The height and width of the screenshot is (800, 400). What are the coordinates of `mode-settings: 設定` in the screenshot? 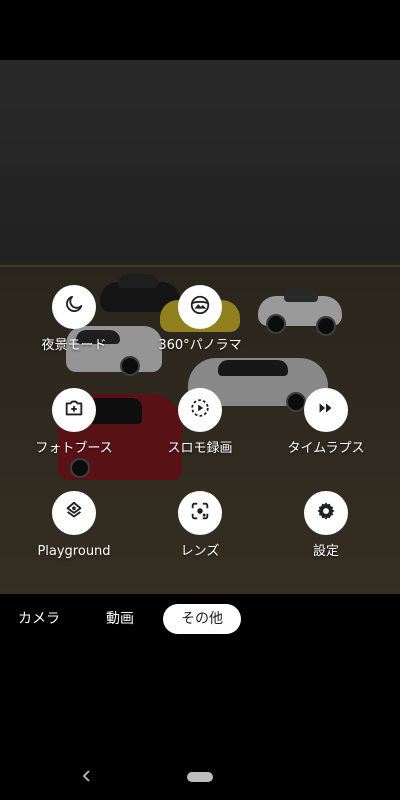 It's located at (326, 525).